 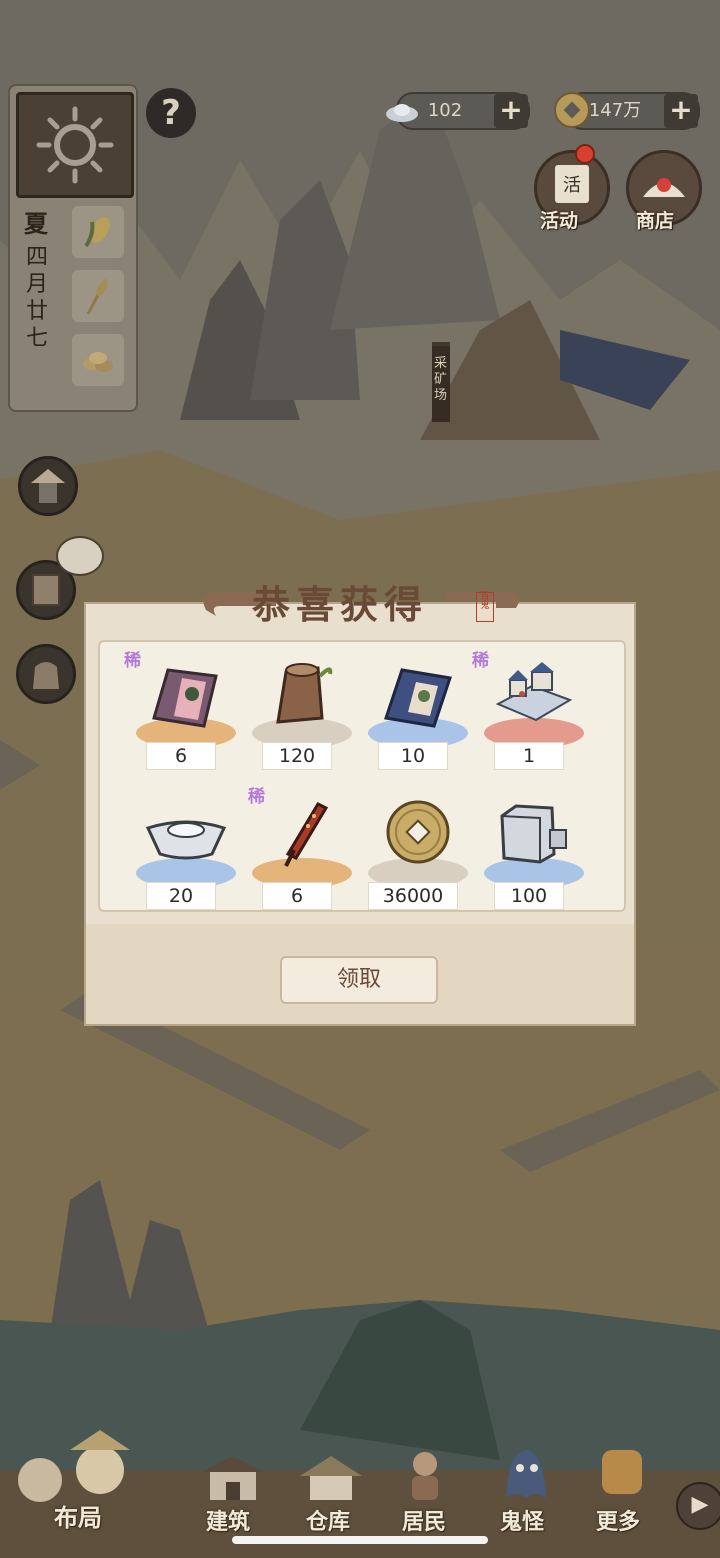 I want to click on bag-icon, so click(x=46, y=675).